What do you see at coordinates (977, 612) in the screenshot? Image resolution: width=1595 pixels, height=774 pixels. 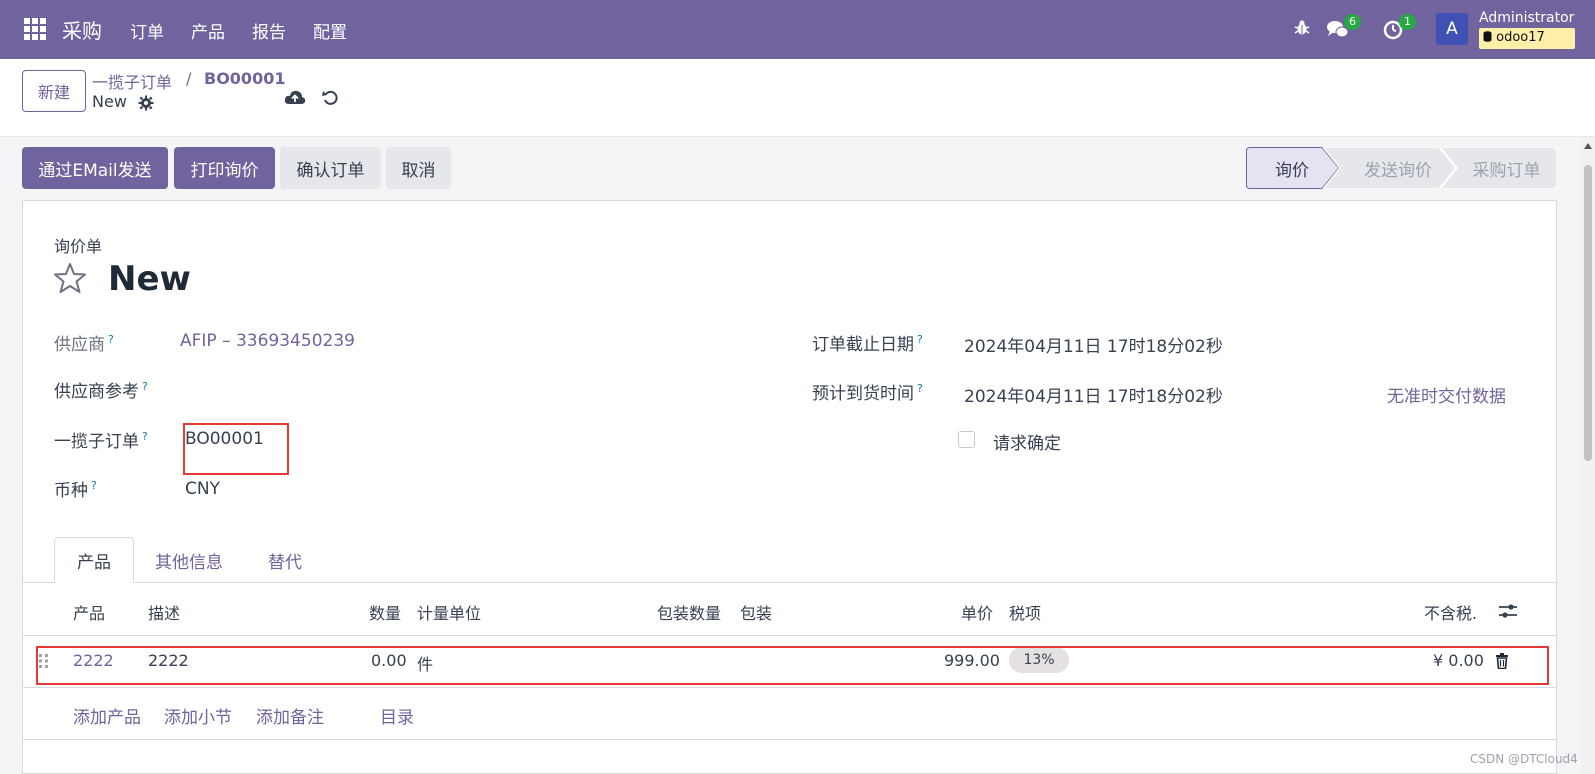 I see `column-header-unit-price: 单价` at bounding box center [977, 612].